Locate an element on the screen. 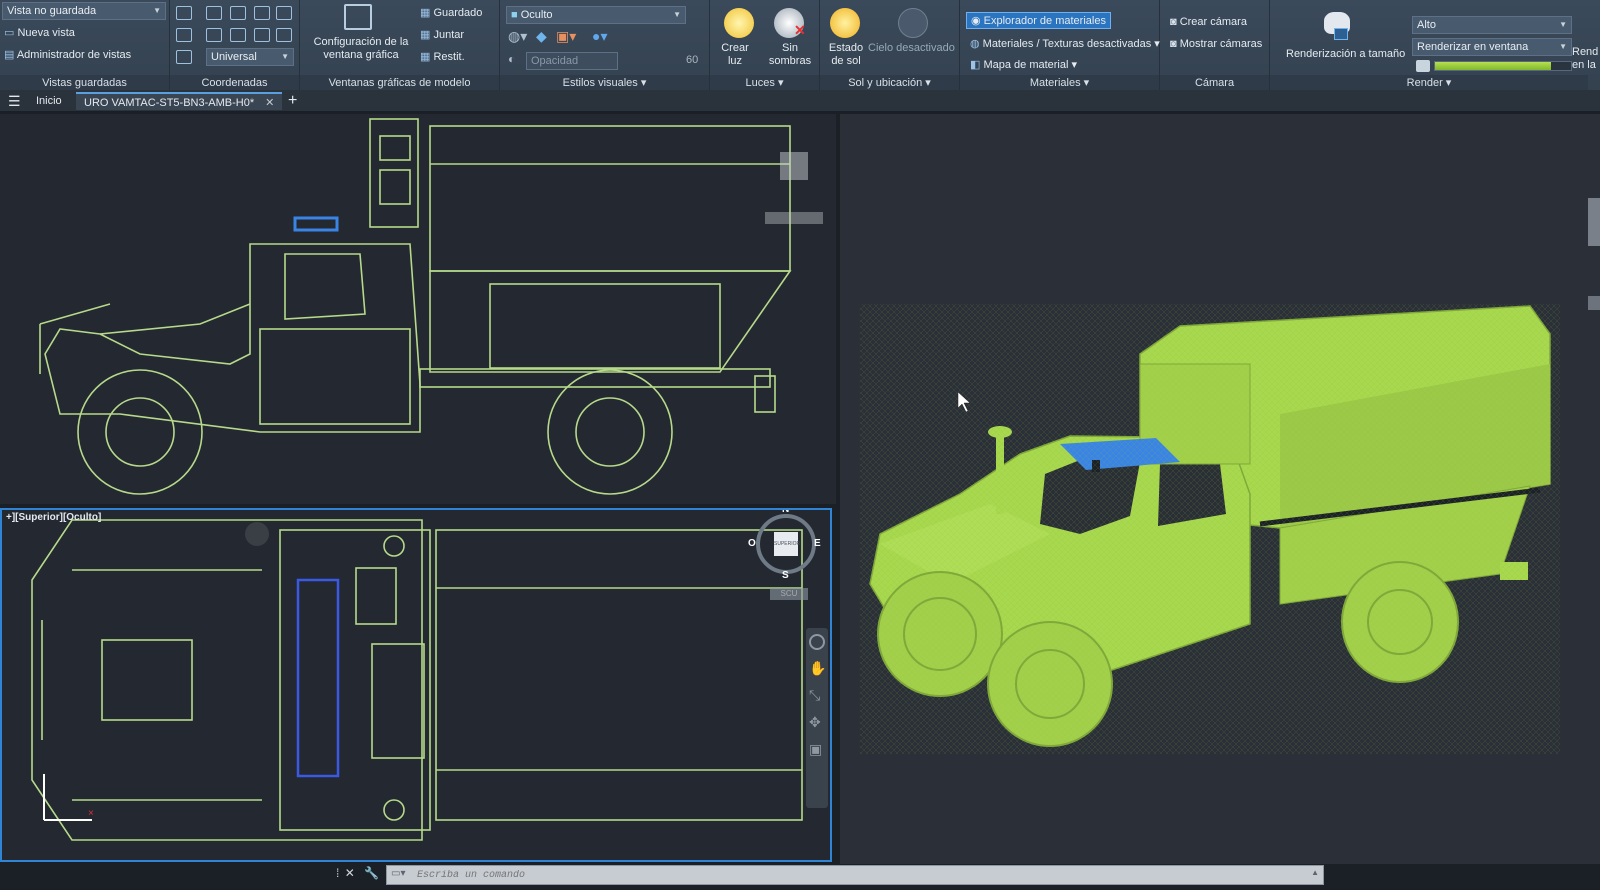 Image resolution: width=1600 pixels, height=890 pixels. ucs-combo-value: Universal is located at coordinates (234, 57).